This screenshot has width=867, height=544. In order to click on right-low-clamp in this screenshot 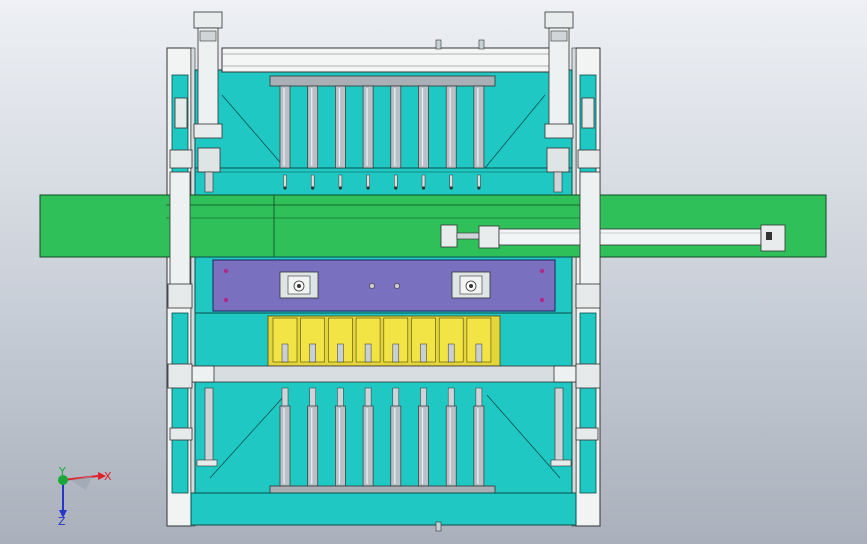, I will do `click(588, 376)`.